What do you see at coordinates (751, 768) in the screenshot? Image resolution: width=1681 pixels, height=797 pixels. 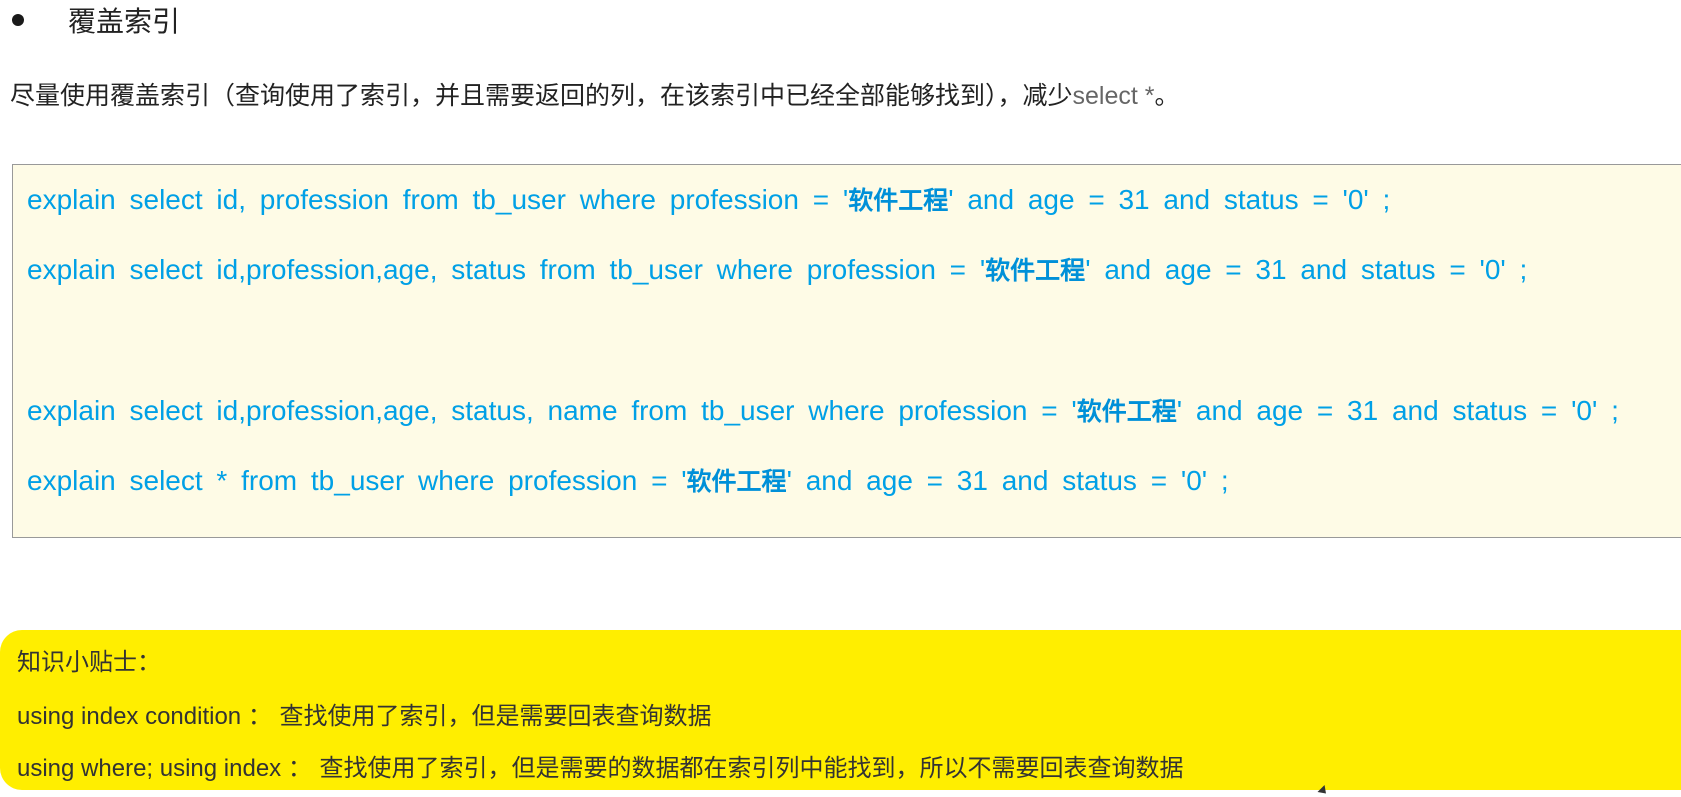 I see `tip-item-2-desc: 查找使用了索引，但是需要的数据都在索引列中能找到，所以不需要回表查询数据` at bounding box center [751, 768].